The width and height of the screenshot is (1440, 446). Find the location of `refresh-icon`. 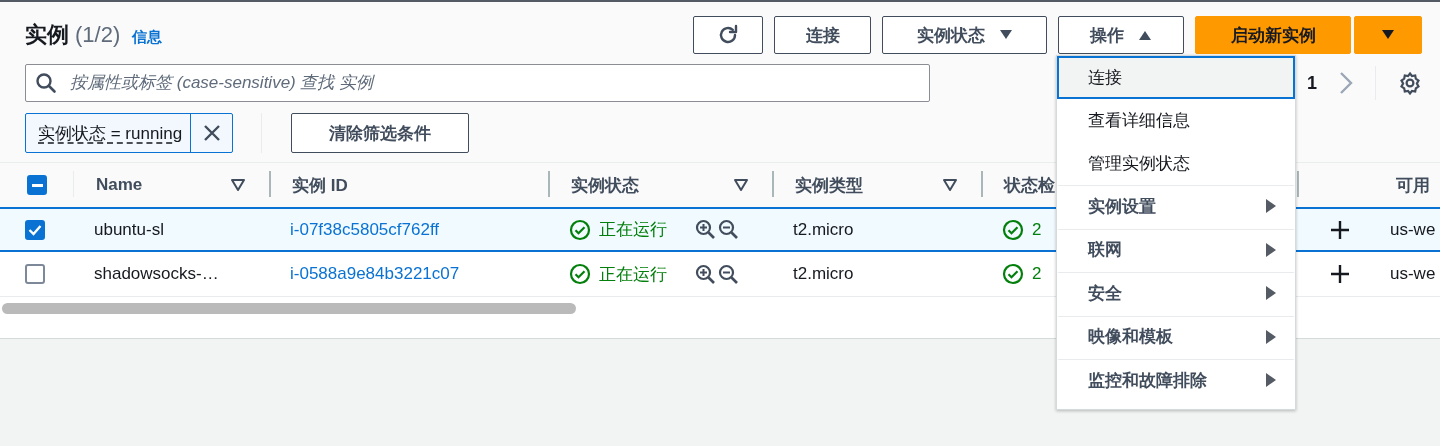

refresh-icon is located at coordinates (728, 35).